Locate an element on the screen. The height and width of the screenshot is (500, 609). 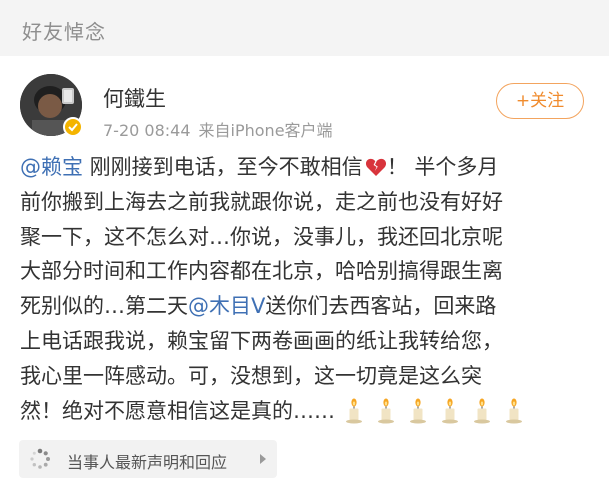
post-line-5: 死别似的…第二天@木目V送你们去西客站，回来路 is located at coordinates (310, 306).